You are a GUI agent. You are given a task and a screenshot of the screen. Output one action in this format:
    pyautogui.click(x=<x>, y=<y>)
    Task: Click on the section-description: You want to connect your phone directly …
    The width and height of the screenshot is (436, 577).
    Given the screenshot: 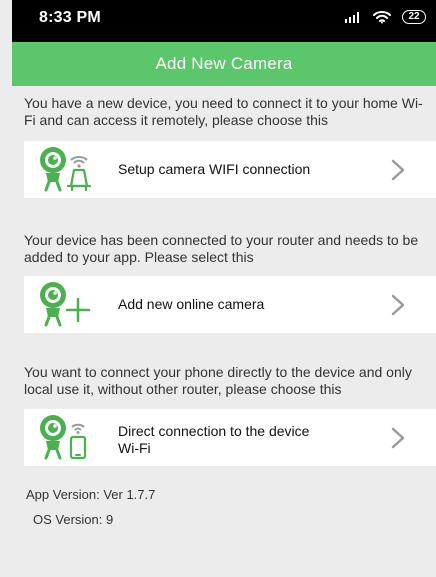 What is the action you would take?
    pyautogui.click(x=218, y=380)
    